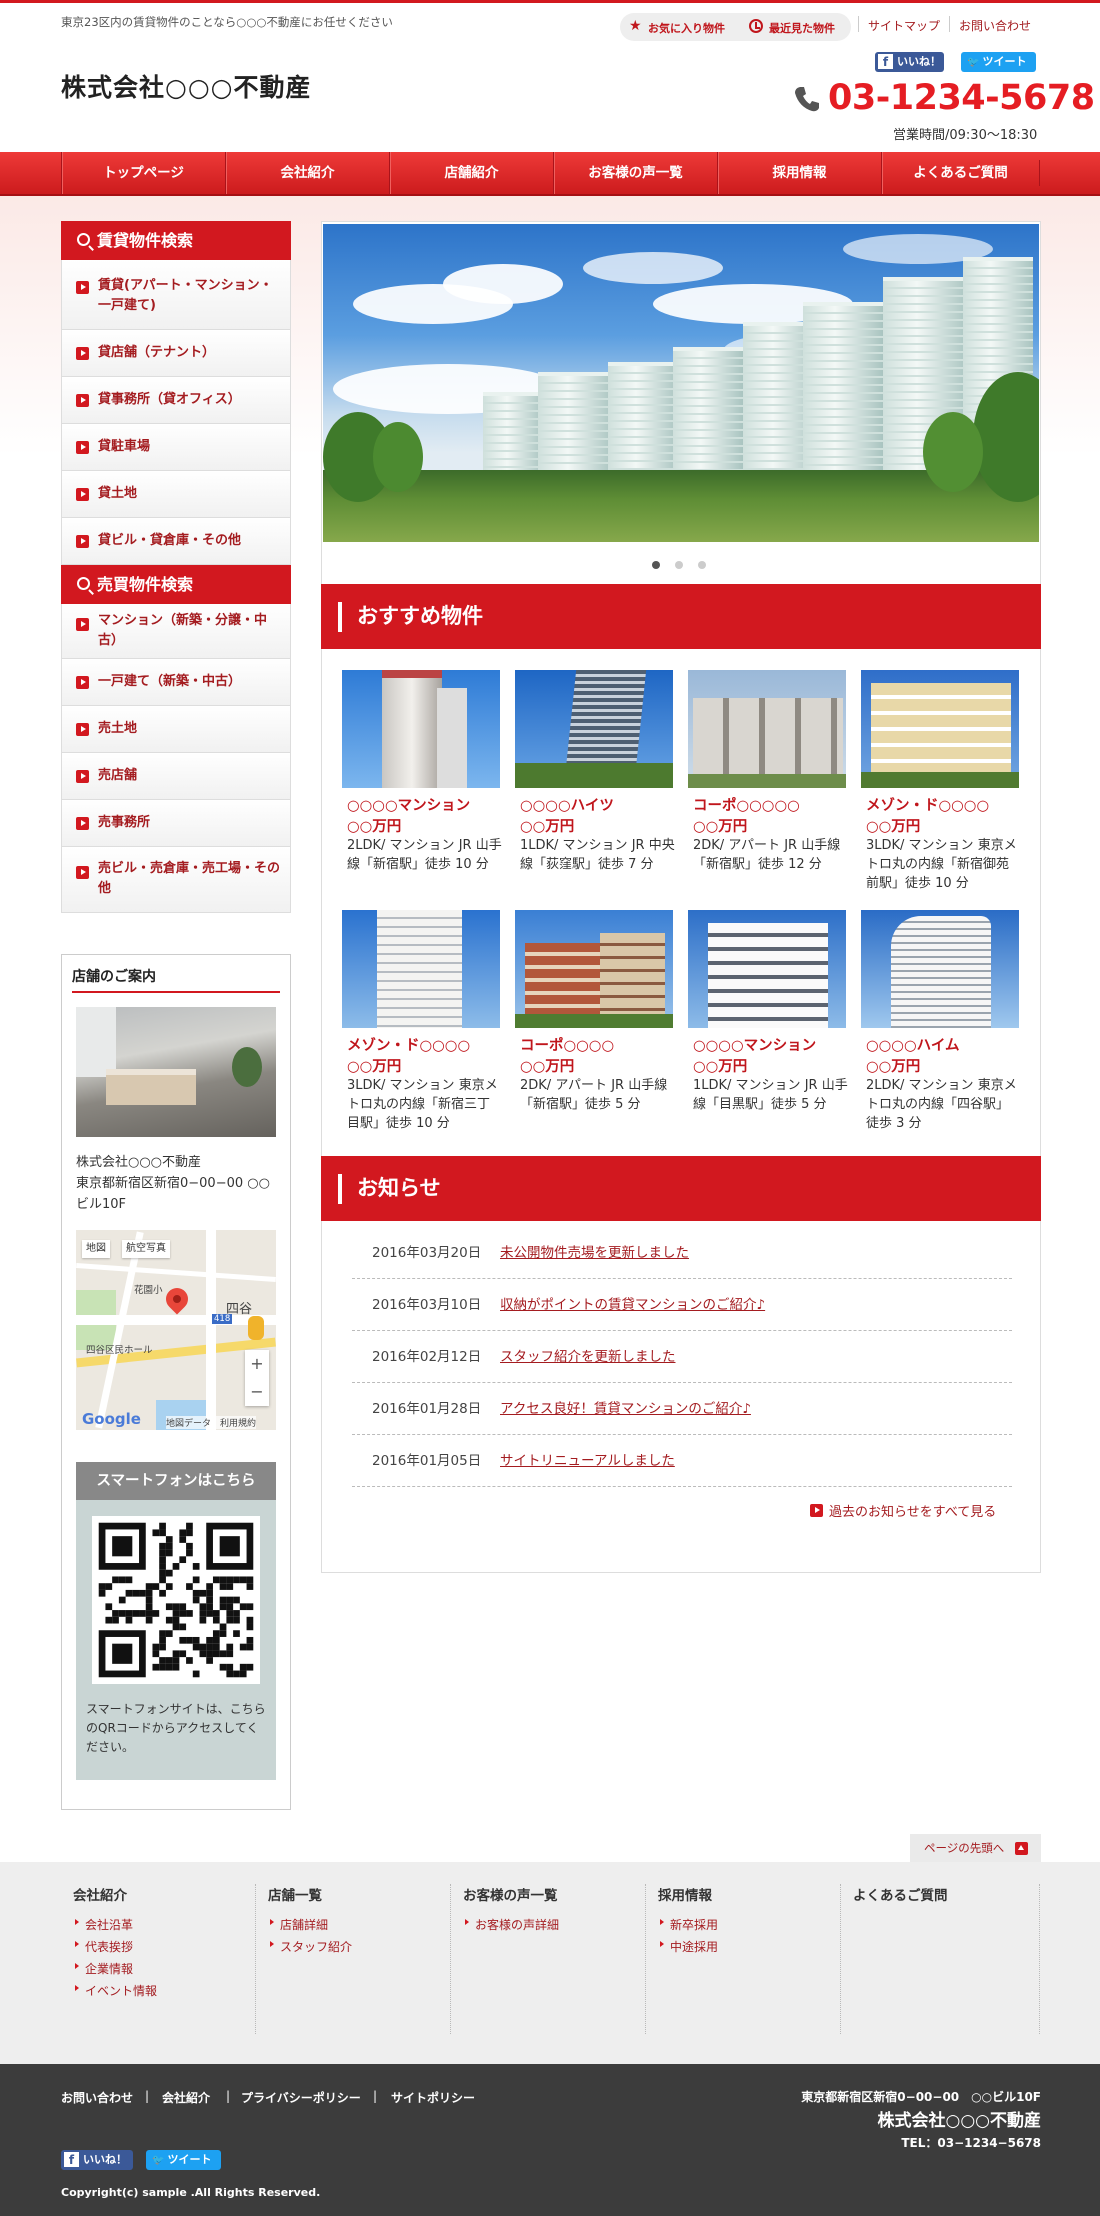 This screenshot has width=1100, height=2216. I want to click on sitemap-link: サイトマップ, so click(904, 25).